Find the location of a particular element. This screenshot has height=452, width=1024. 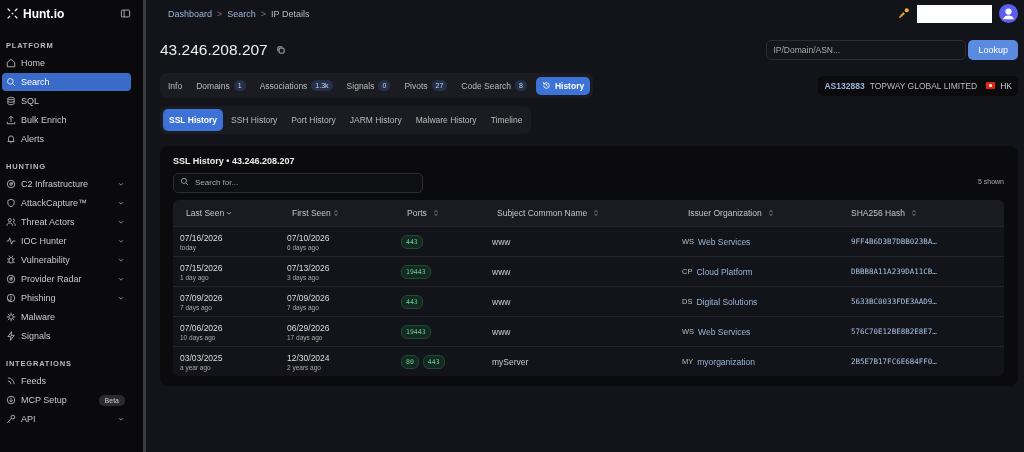

tab-label: History is located at coordinates (569, 85).